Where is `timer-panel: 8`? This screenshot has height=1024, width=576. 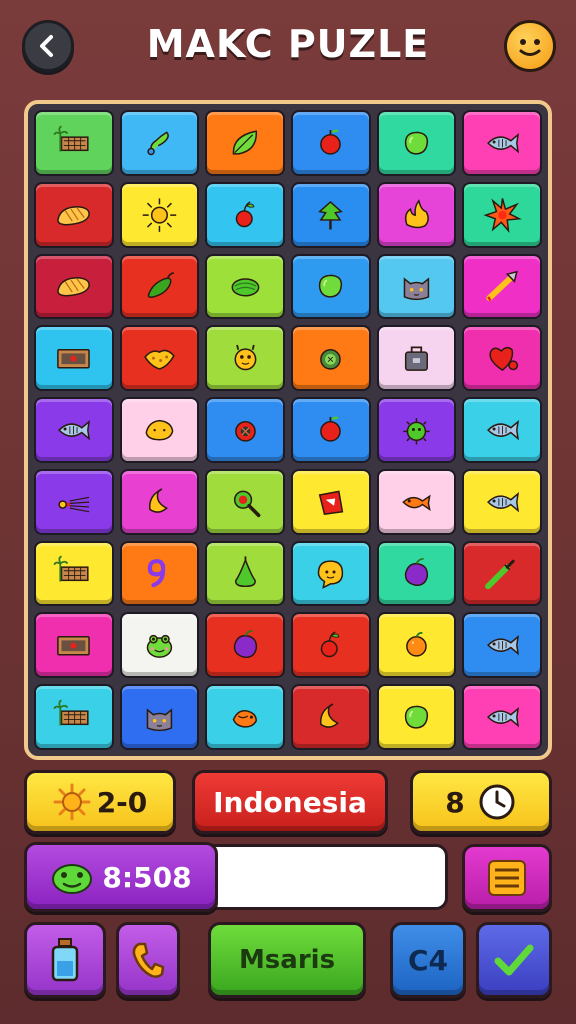
timer-panel: 8 is located at coordinates (481, 802).